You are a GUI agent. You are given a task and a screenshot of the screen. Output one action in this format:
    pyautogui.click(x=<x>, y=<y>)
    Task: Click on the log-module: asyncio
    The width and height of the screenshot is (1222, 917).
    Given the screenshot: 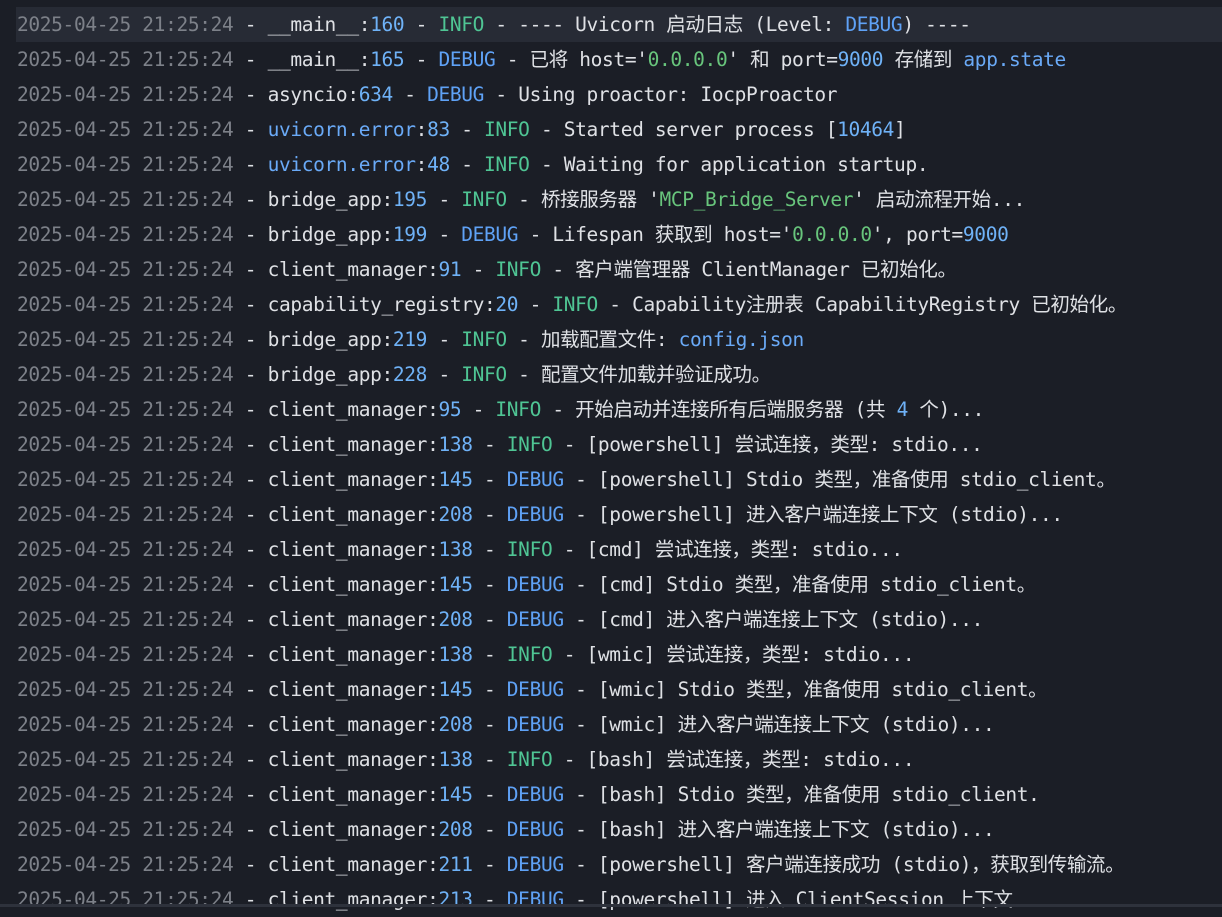 What is the action you would take?
    pyautogui.click(x=307, y=94)
    